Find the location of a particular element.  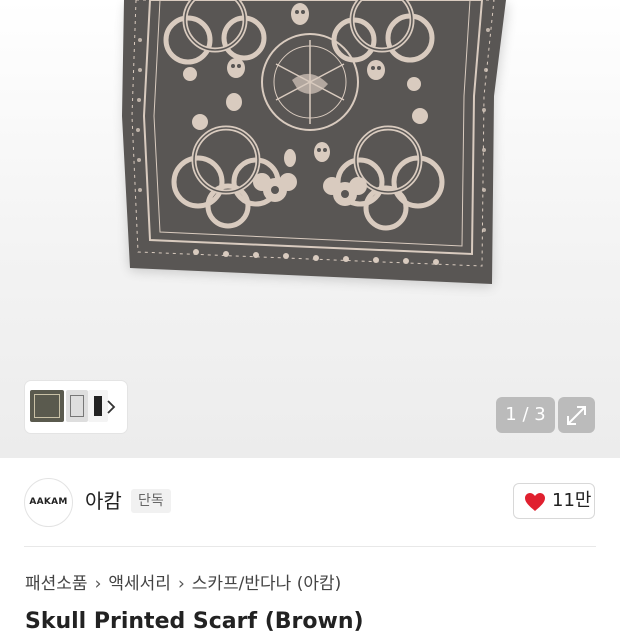

brand-name: 아캄 is located at coordinates (103, 501).